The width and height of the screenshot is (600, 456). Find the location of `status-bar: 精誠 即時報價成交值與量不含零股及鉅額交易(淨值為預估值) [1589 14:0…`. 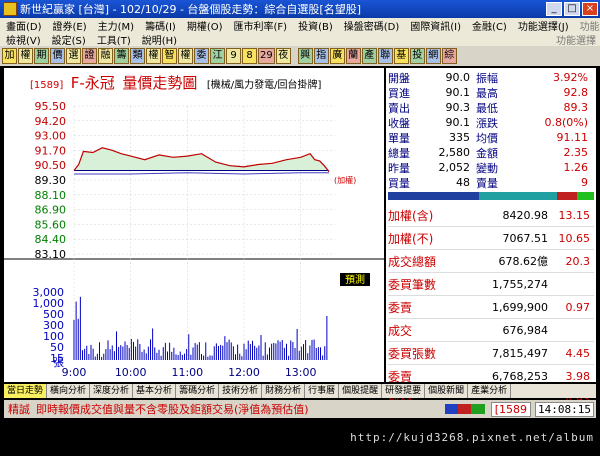

status-bar: 精誠 即時報價成交值與量不含零股及鉅額交易(淨值為預估值) [1589 14:0… is located at coordinates (300, 409).